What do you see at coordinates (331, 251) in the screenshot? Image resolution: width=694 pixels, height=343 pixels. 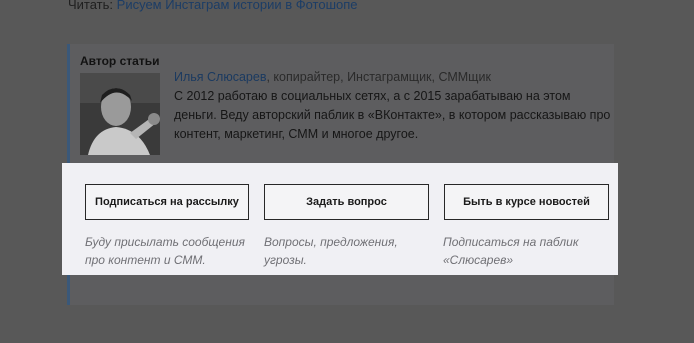 I see `ask-question-description: Вопросы, предложения, угрозы.` at bounding box center [331, 251].